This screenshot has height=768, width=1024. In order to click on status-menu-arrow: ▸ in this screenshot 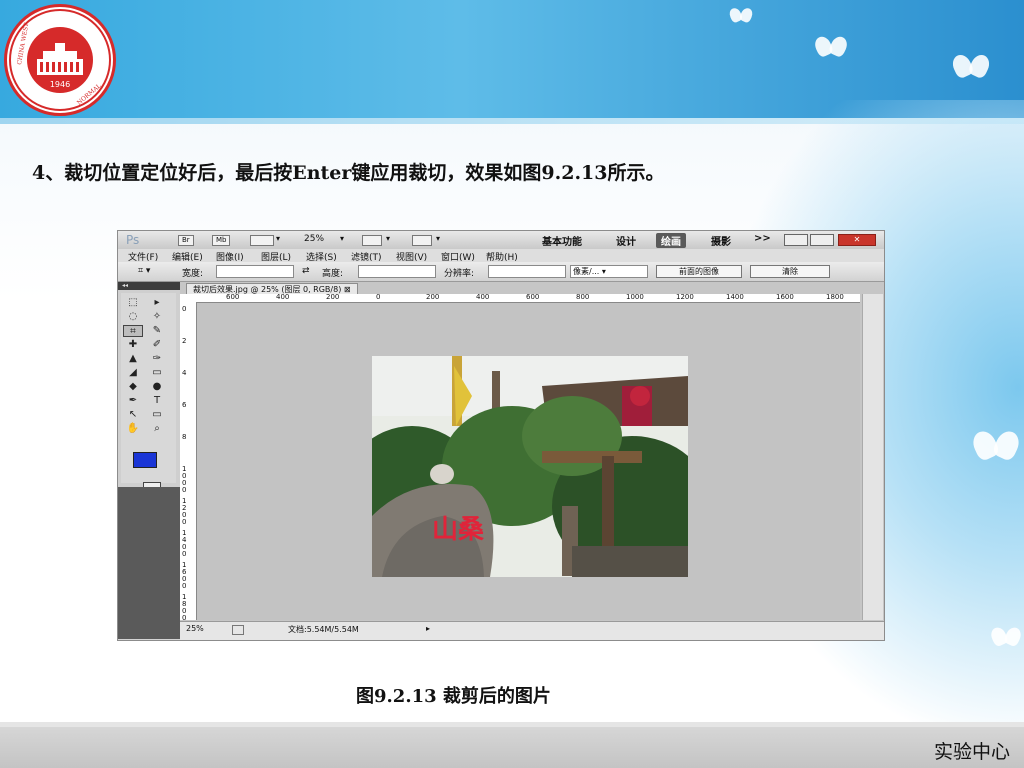, I will do `click(428, 628)`.